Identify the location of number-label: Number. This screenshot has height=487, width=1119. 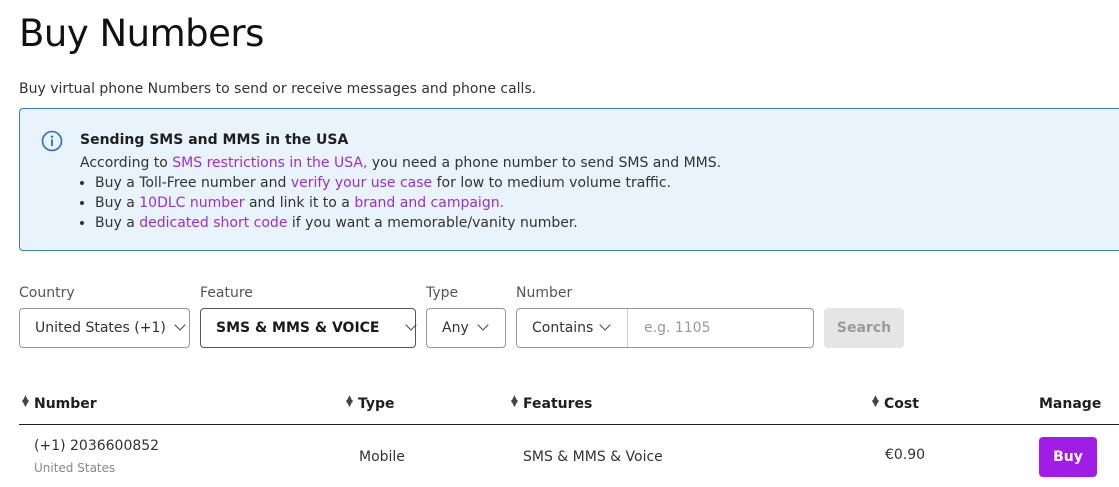
(544, 293).